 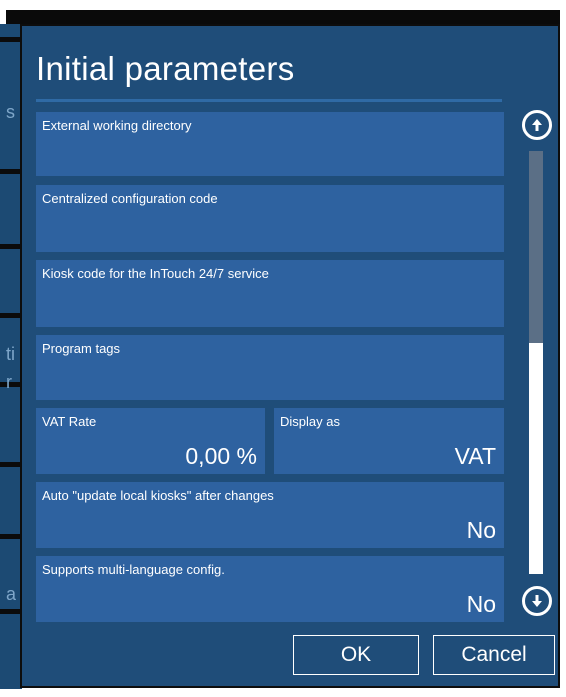 What do you see at coordinates (356, 655) in the screenshot?
I see `ok-button: OK` at bounding box center [356, 655].